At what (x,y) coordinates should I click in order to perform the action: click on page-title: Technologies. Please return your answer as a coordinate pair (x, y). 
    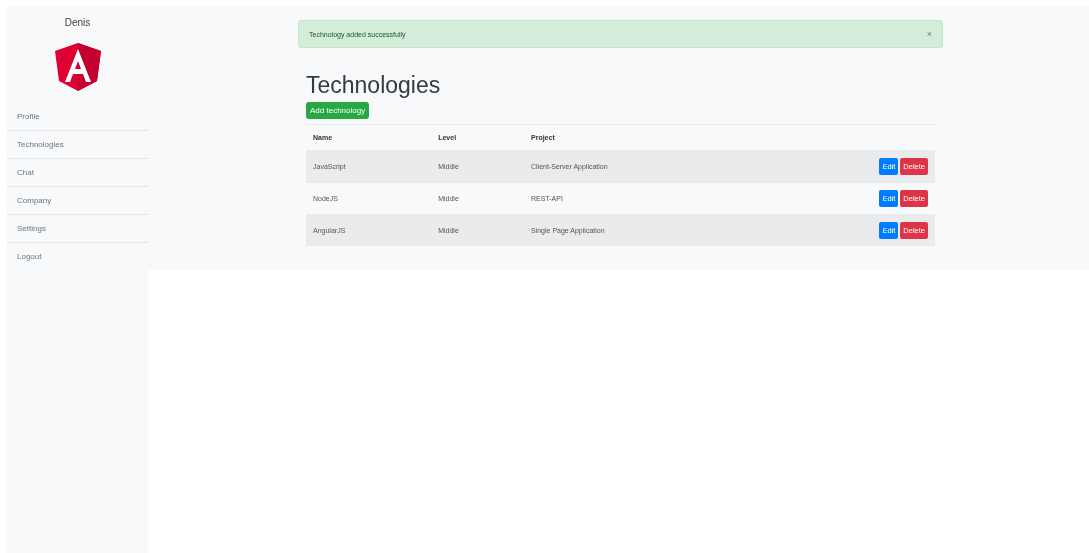
    Looking at the image, I should click on (374, 85).